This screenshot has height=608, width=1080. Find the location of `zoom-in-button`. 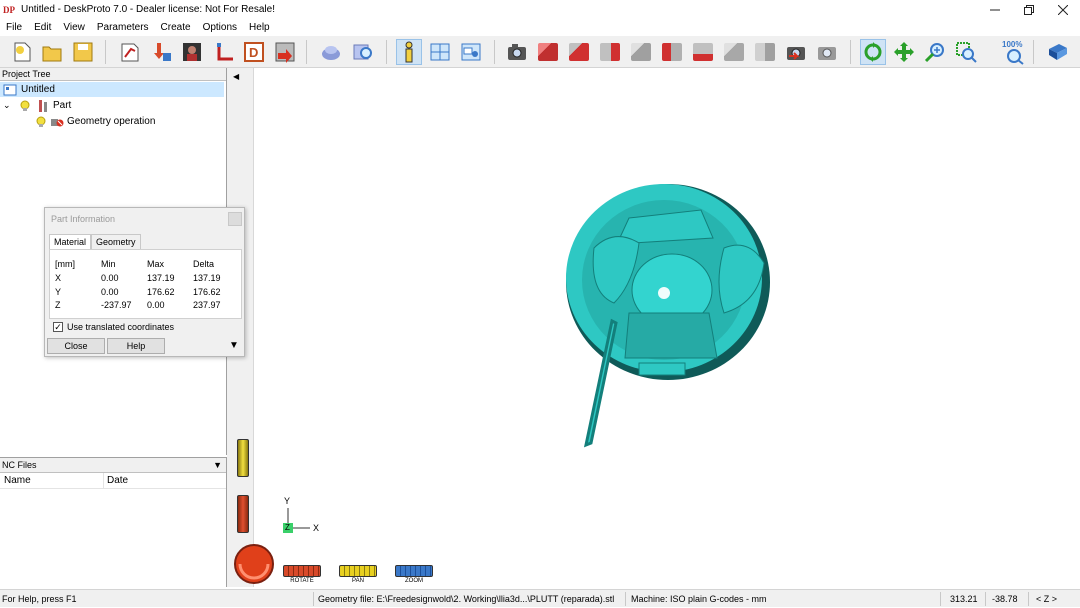

zoom-in-button is located at coordinates (935, 52).